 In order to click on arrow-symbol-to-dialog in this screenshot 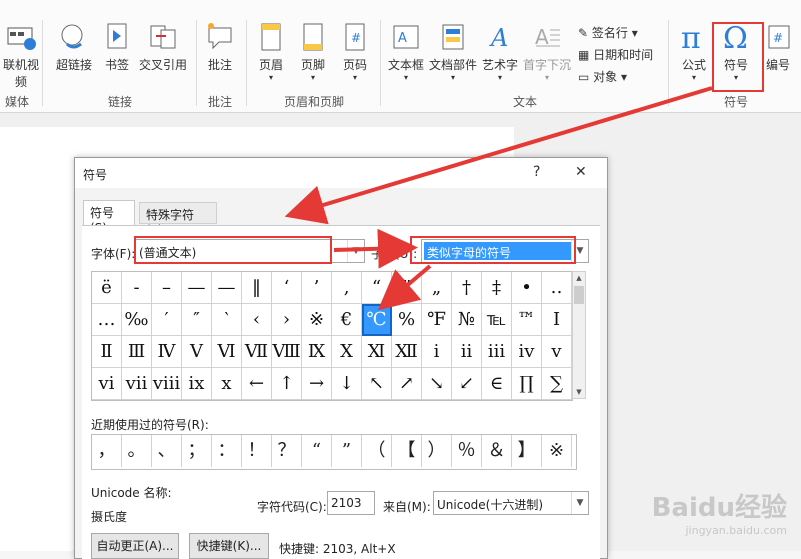, I will do `click(498, 155)`.